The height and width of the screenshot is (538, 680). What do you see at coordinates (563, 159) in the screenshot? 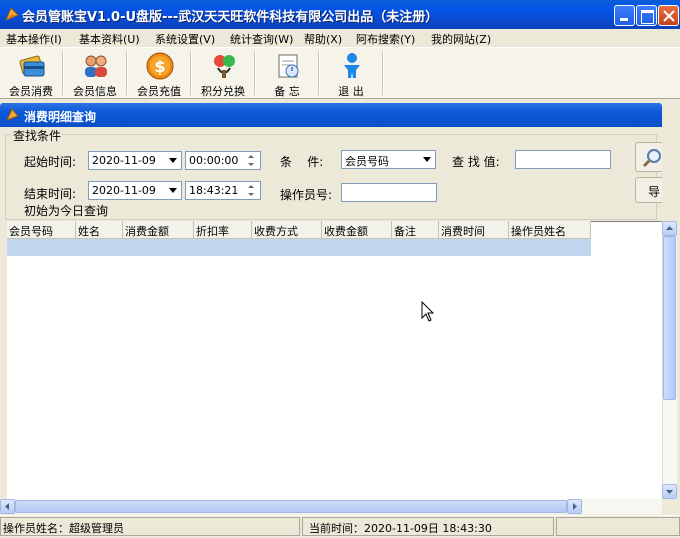
I see `search-value-input` at bounding box center [563, 159].